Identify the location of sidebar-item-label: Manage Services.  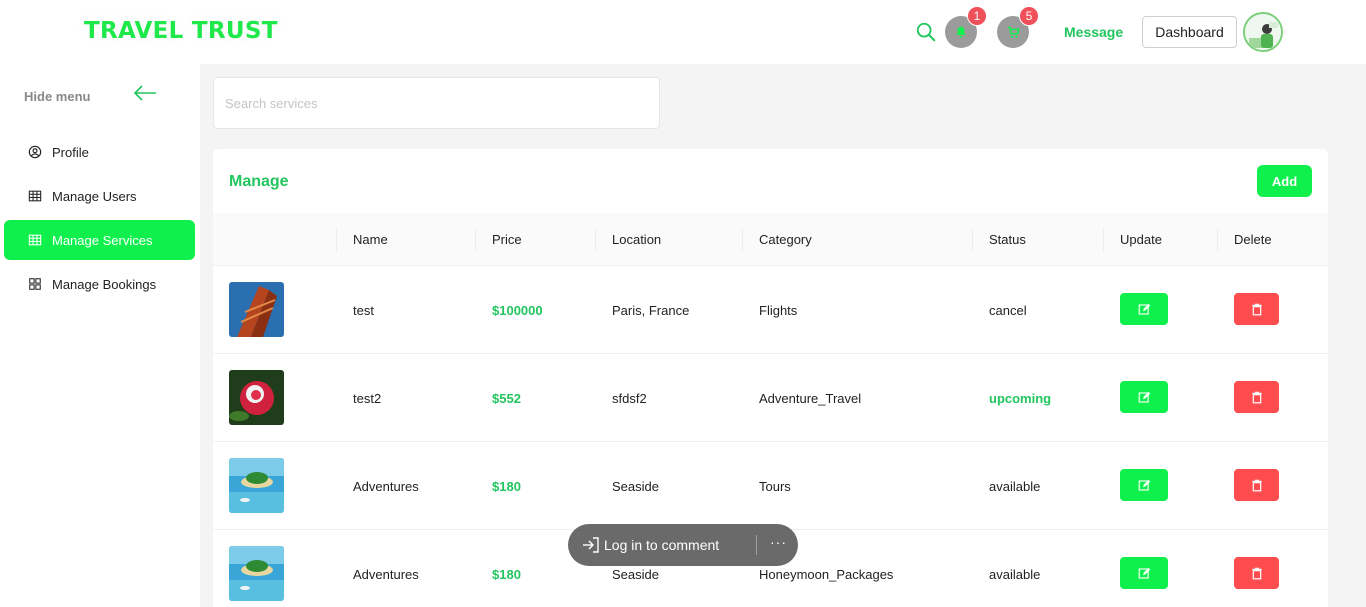
(102, 240).